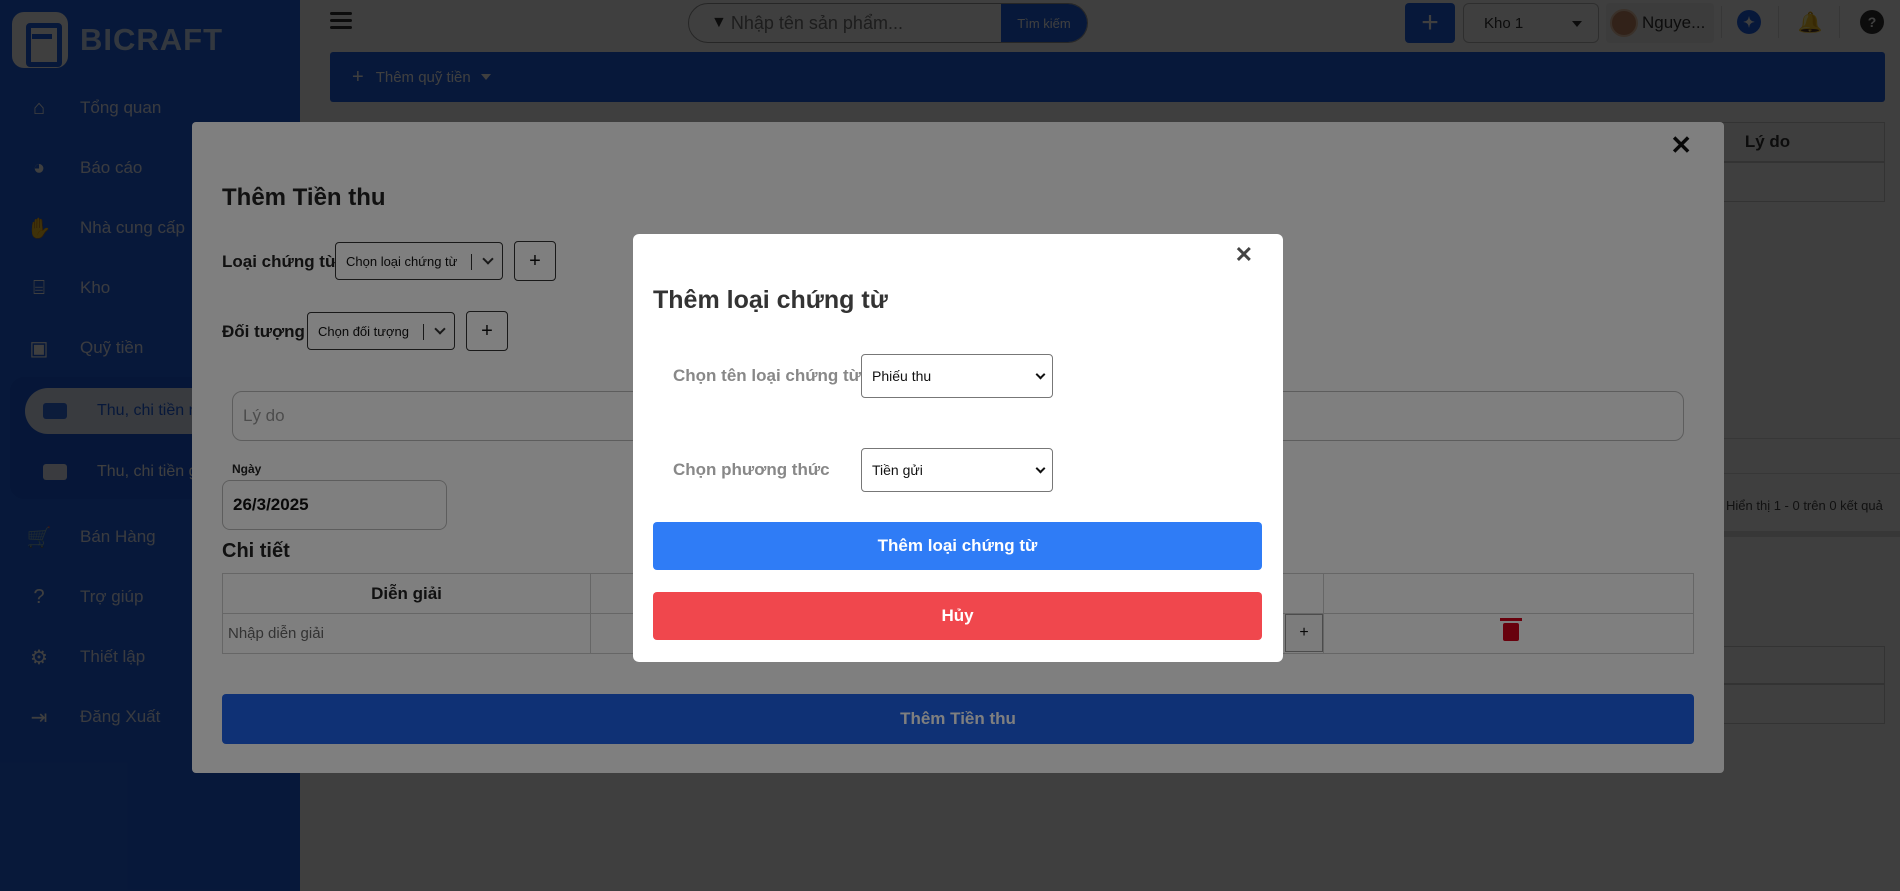  I want to click on close-icon: ✕, so click(1244, 255).